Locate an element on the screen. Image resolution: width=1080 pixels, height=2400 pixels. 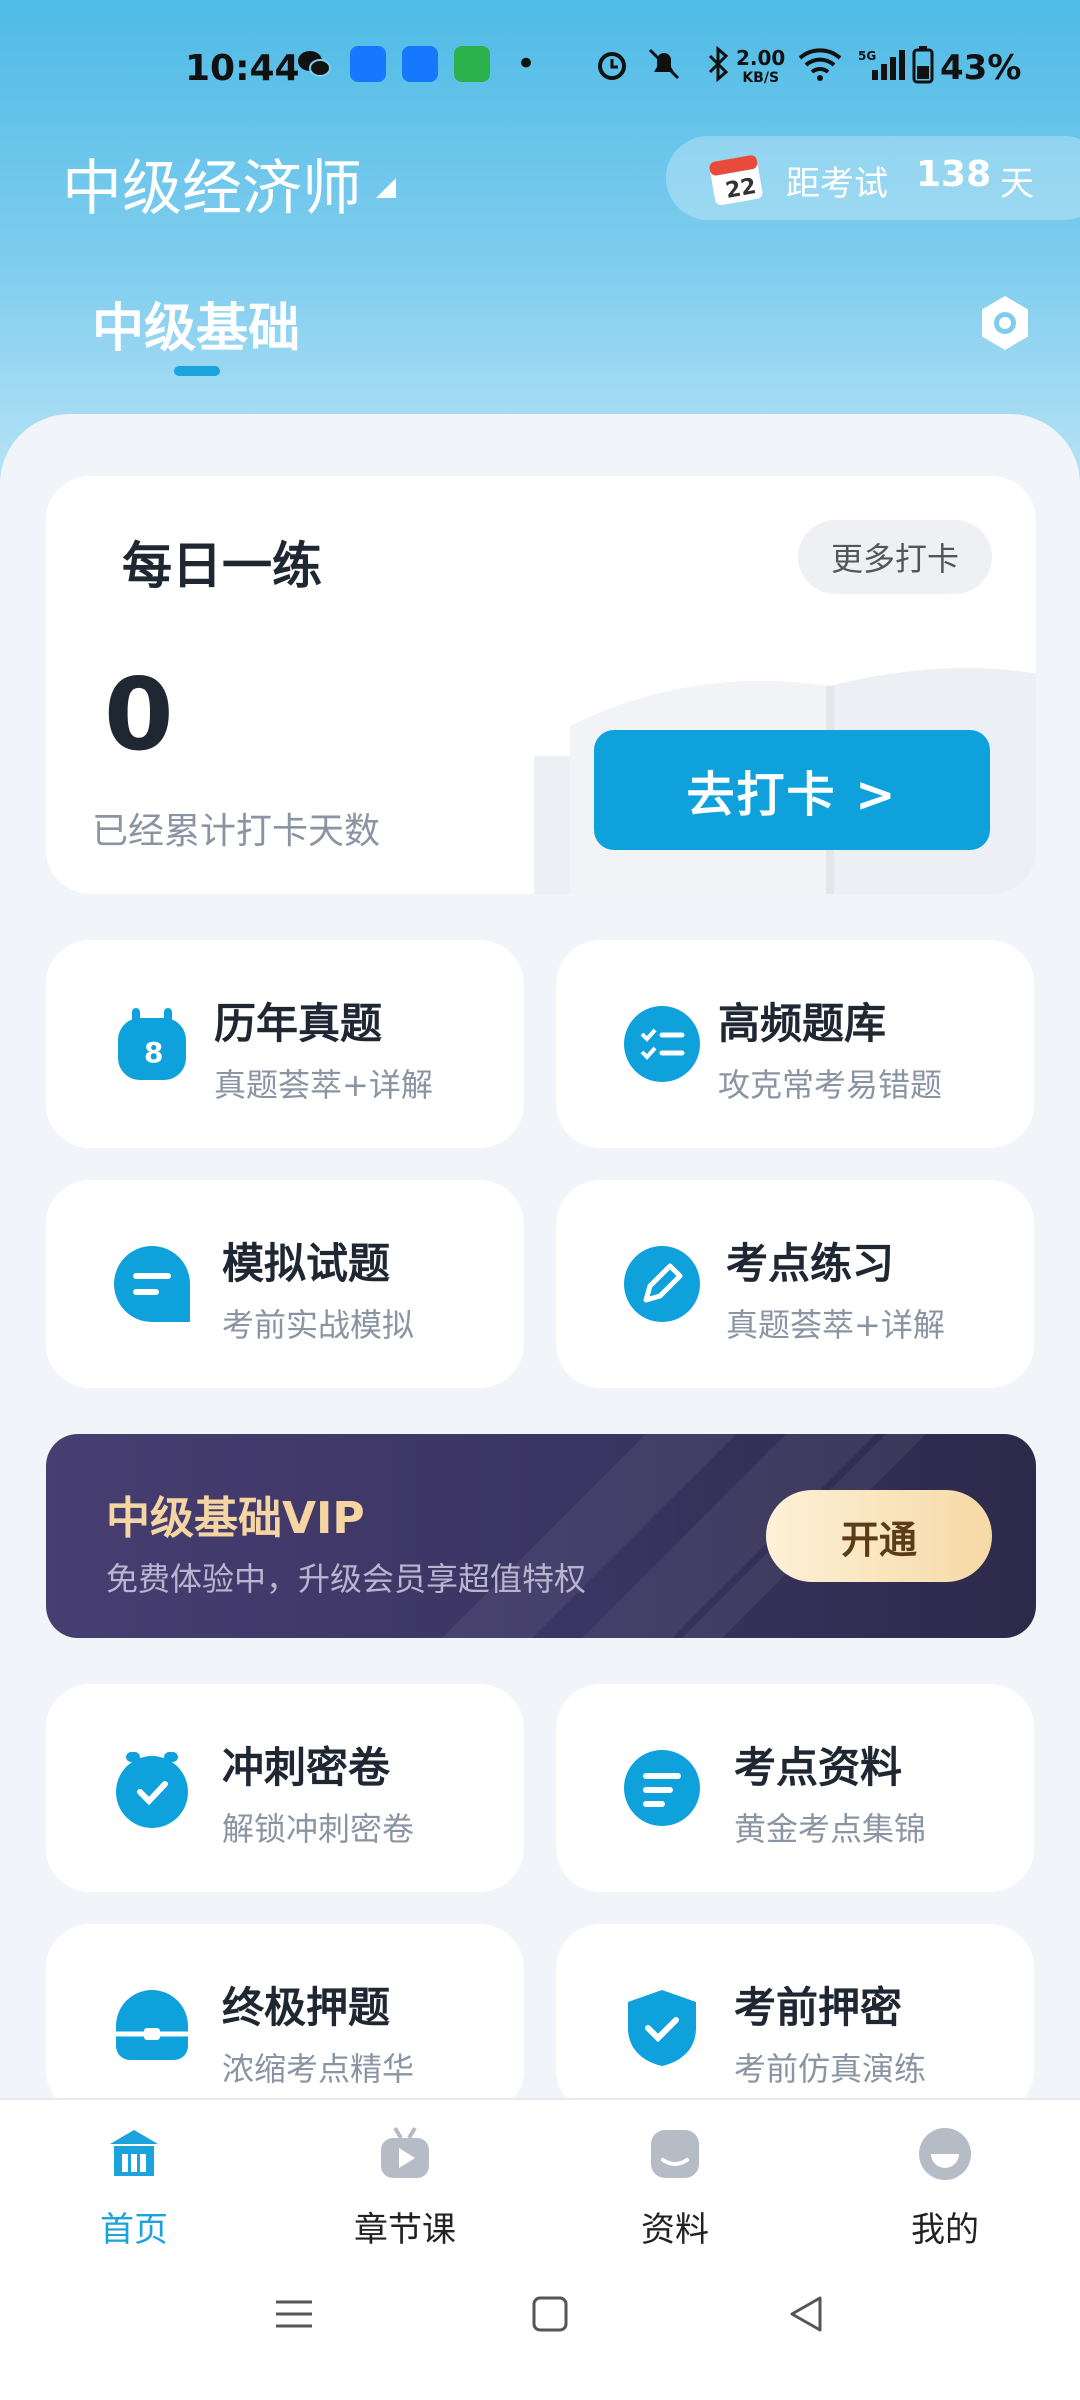
home-icon is located at coordinates (134, 2153).